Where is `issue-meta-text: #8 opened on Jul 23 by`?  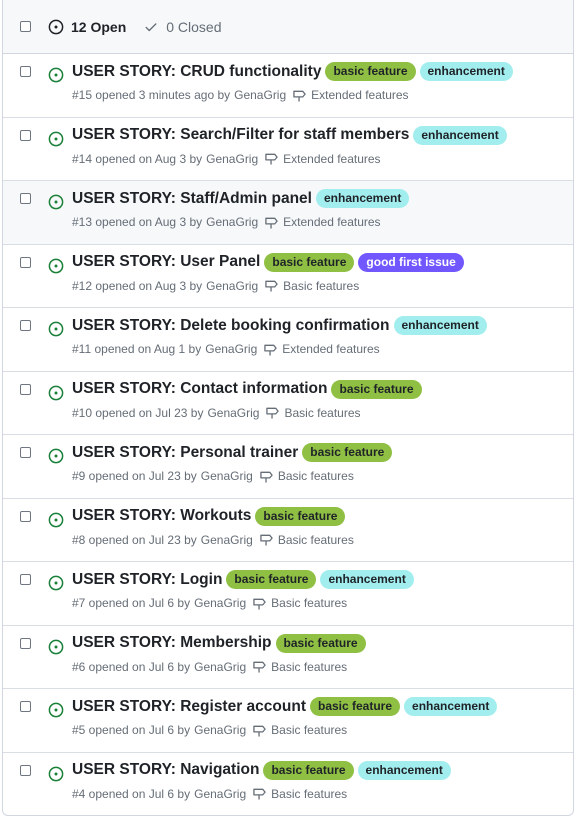
issue-meta-text: #8 opened on Jul 23 by is located at coordinates (134, 539).